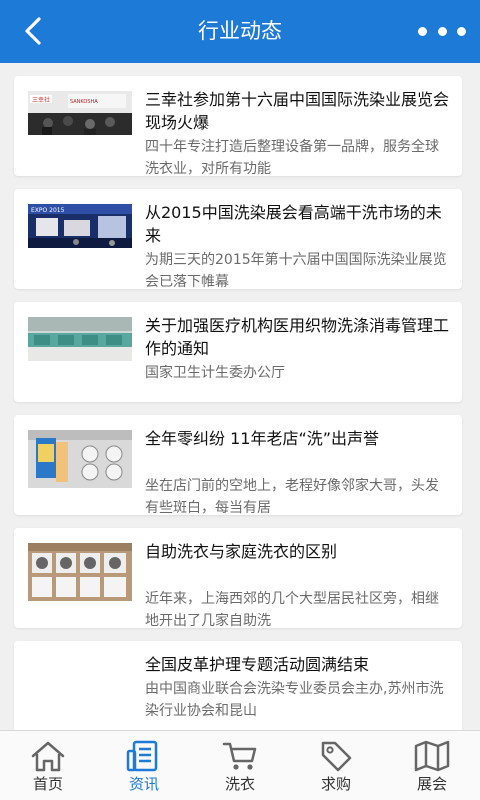  Describe the element at coordinates (432, 756) in the screenshot. I see `map-icon` at that location.